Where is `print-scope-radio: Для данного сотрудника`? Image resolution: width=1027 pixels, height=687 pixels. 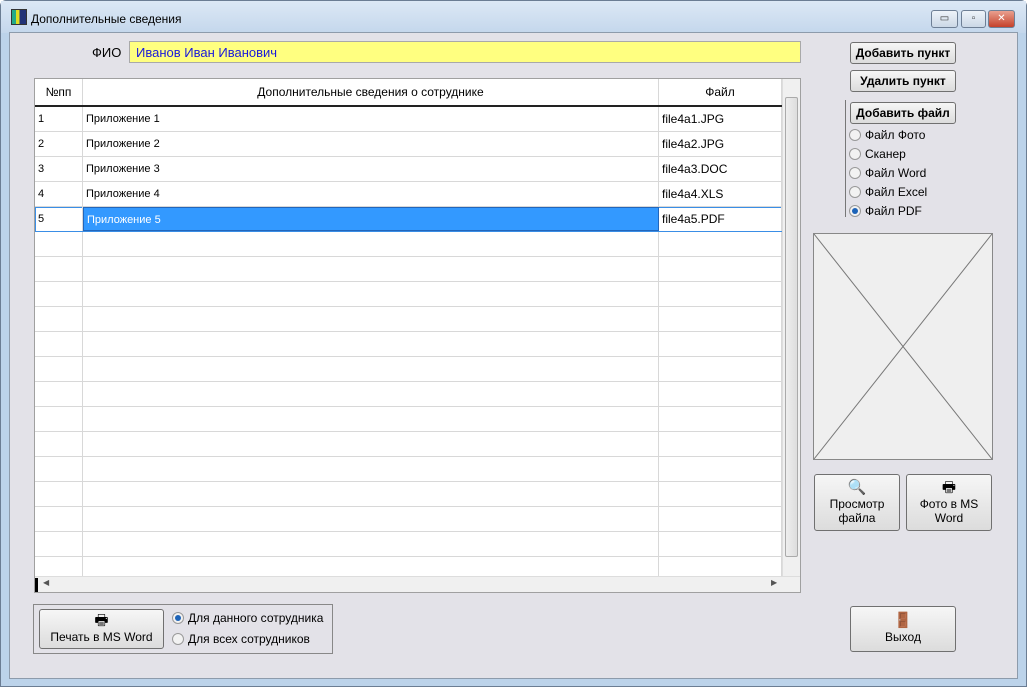 print-scope-radio: Для данного сотрудника is located at coordinates (247, 618).